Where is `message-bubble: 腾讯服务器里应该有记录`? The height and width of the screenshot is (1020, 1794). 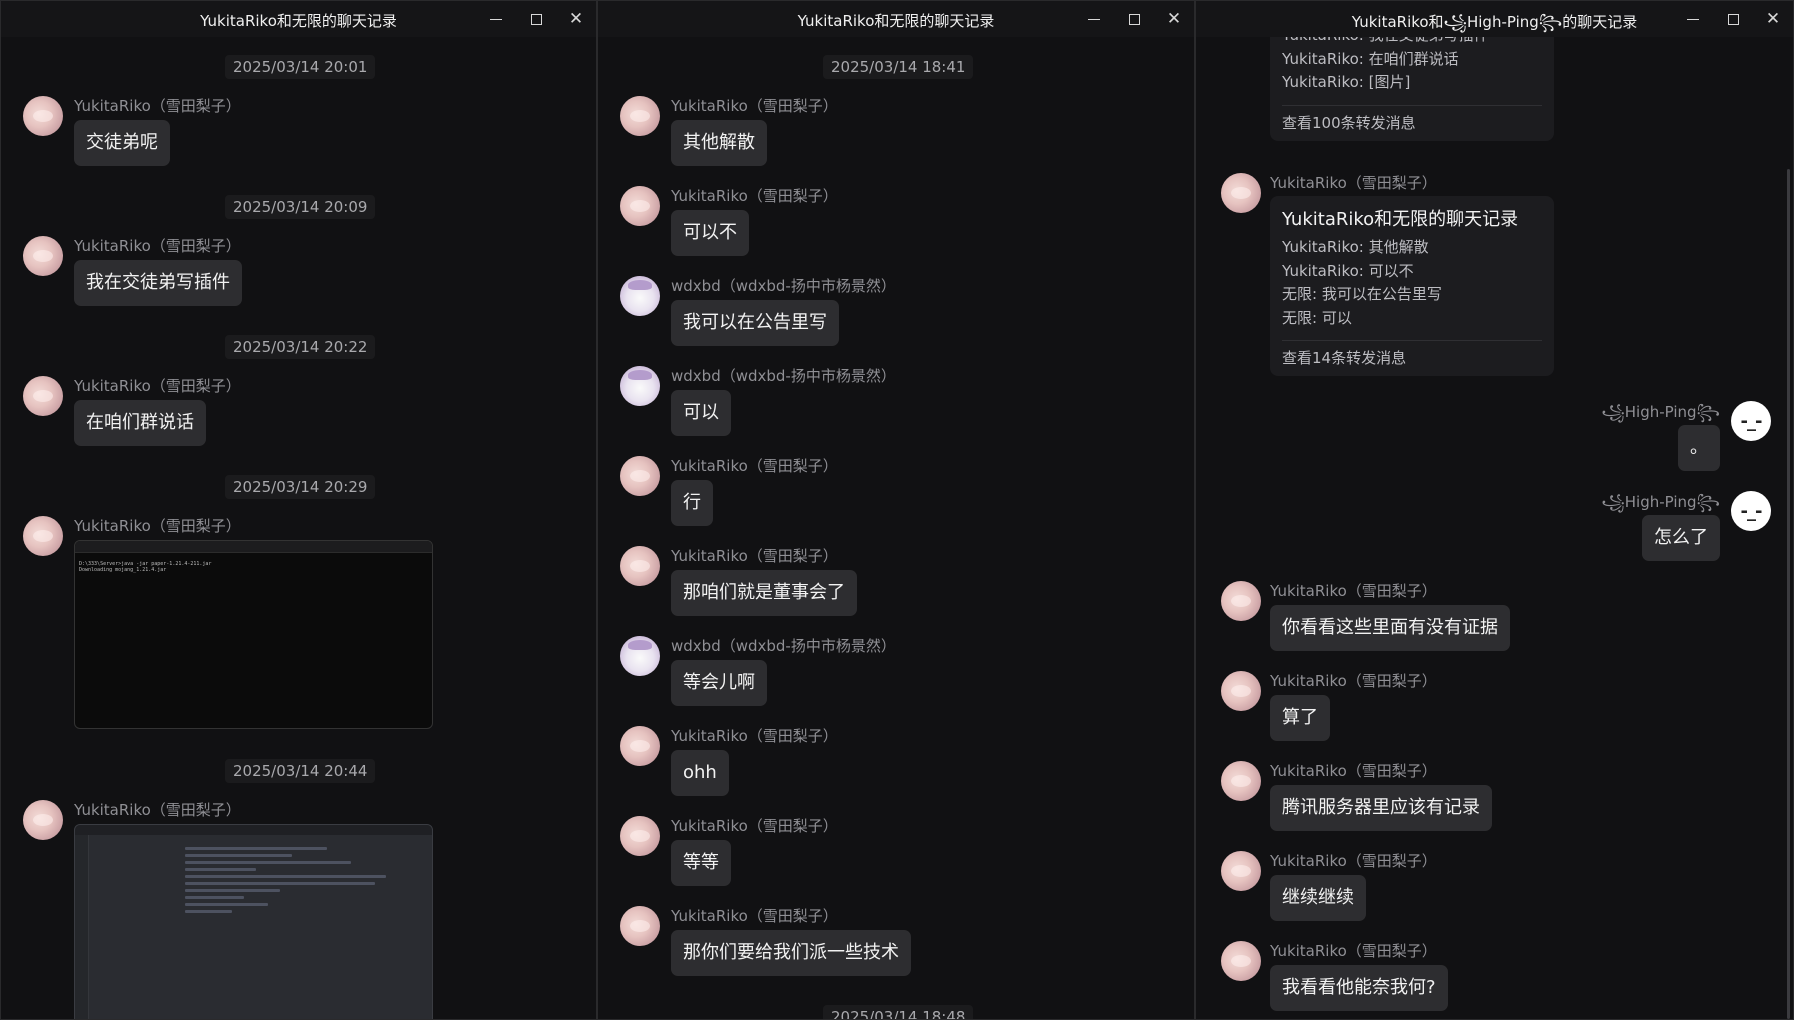
message-bubble: 腾讯服务器里应该有记录 is located at coordinates (1381, 808).